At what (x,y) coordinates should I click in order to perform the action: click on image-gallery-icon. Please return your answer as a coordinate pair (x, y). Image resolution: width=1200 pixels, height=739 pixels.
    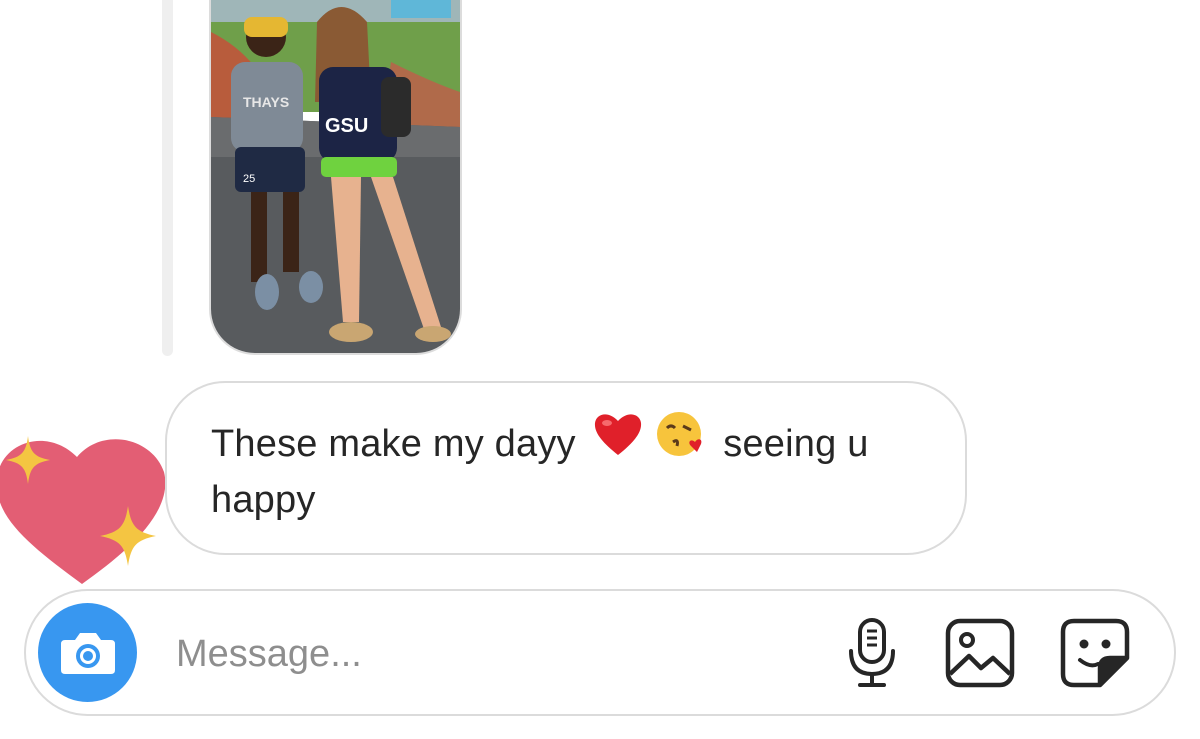
    Looking at the image, I should click on (980, 653).